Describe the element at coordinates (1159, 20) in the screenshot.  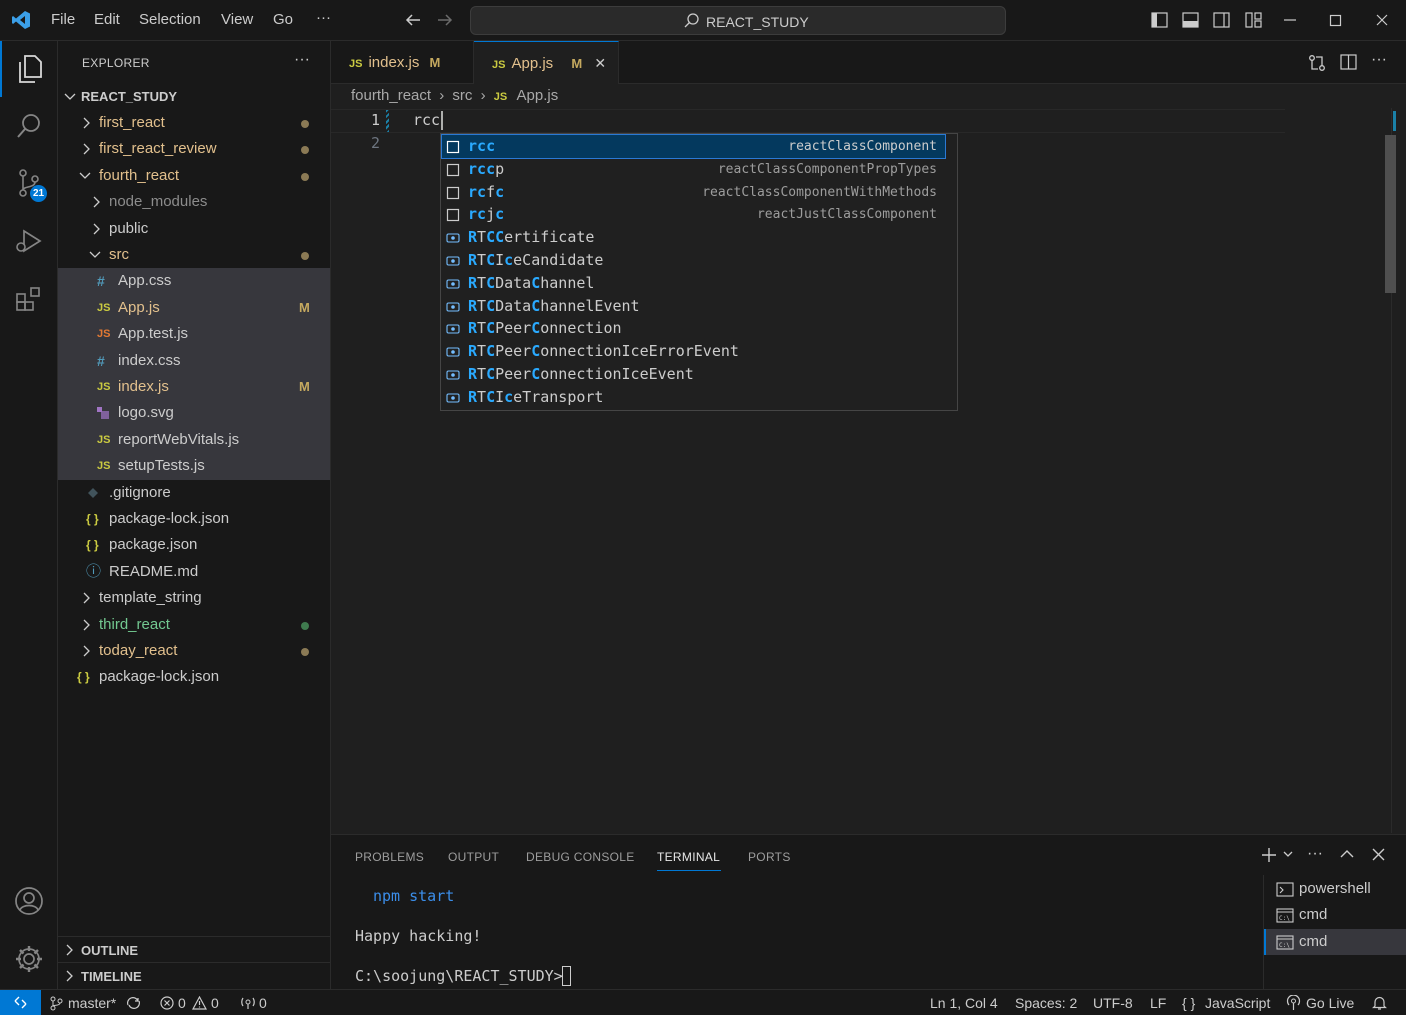
I see `toggle-primary-sidebar-icon` at that location.